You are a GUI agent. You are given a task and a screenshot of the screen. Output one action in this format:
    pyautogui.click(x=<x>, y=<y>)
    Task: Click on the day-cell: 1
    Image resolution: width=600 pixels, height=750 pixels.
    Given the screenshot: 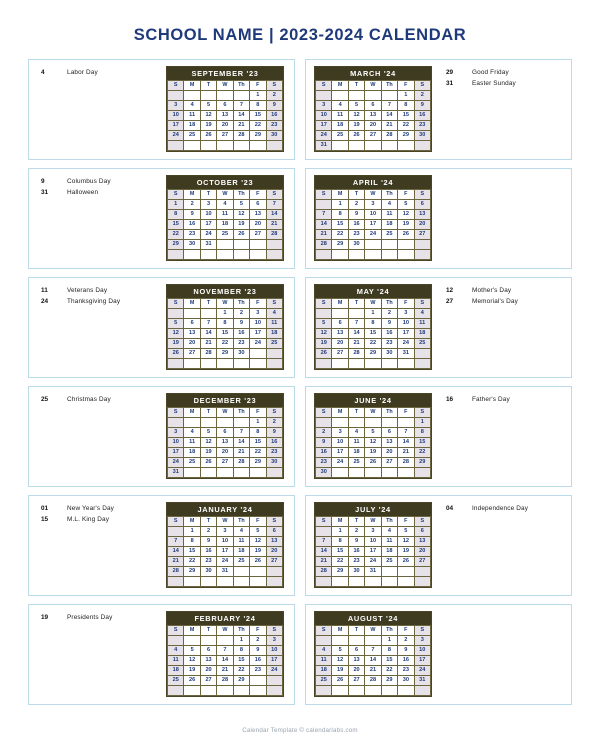 What is the action you would take?
    pyautogui.click(x=225, y=313)
    